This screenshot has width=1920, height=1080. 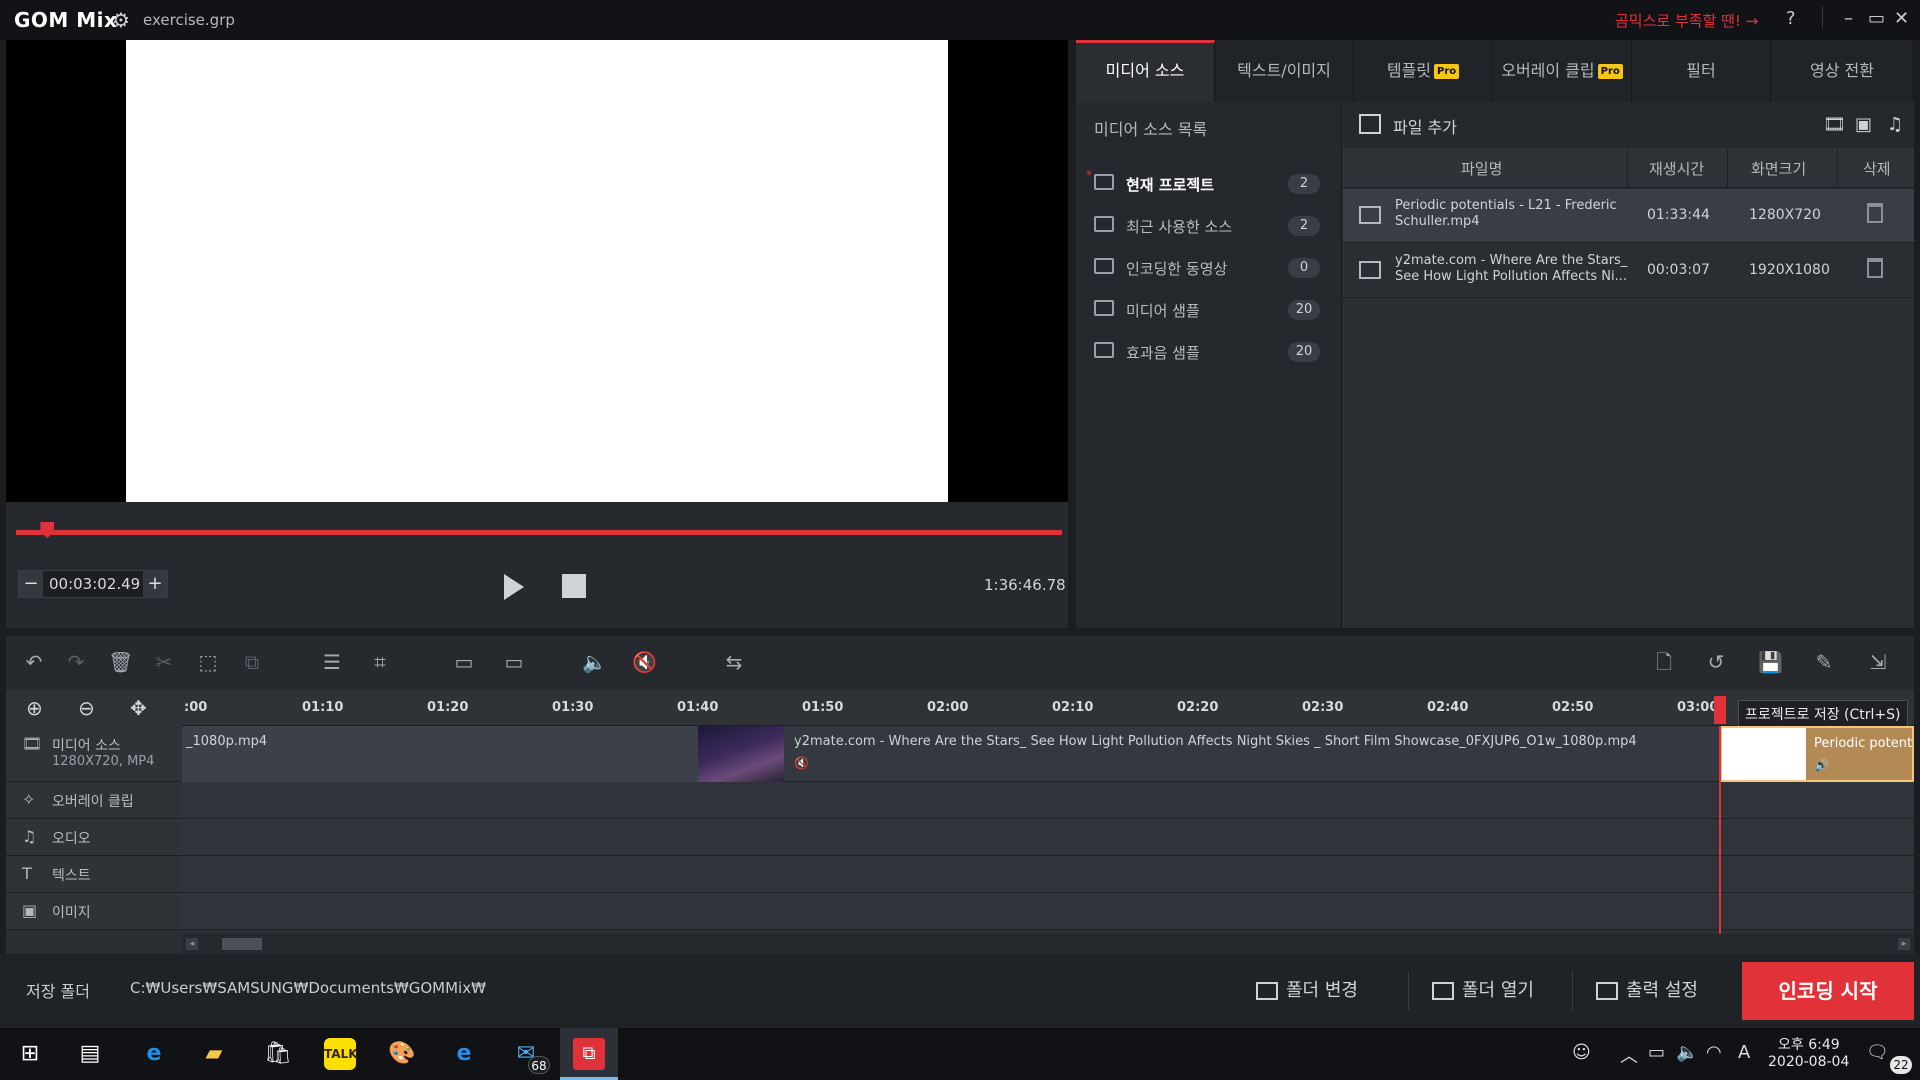 I want to click on seek-thumb, so click(x=47, y=530).